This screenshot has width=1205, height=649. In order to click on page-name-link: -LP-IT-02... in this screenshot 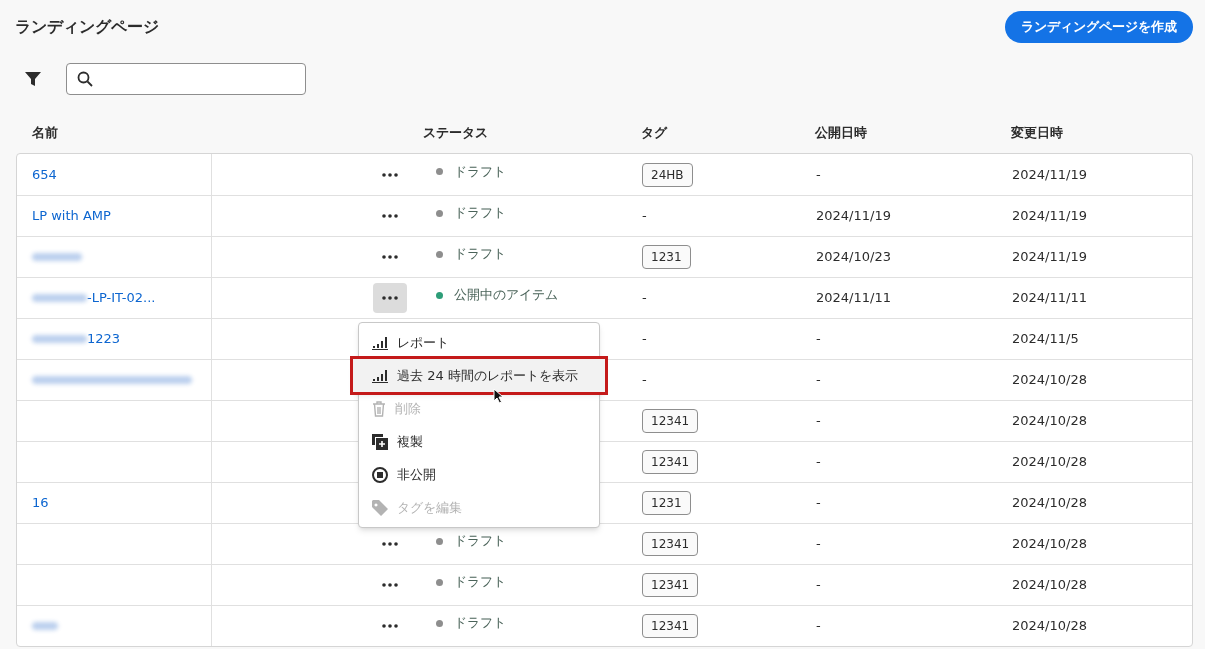, I will do `click(121, 298)`.